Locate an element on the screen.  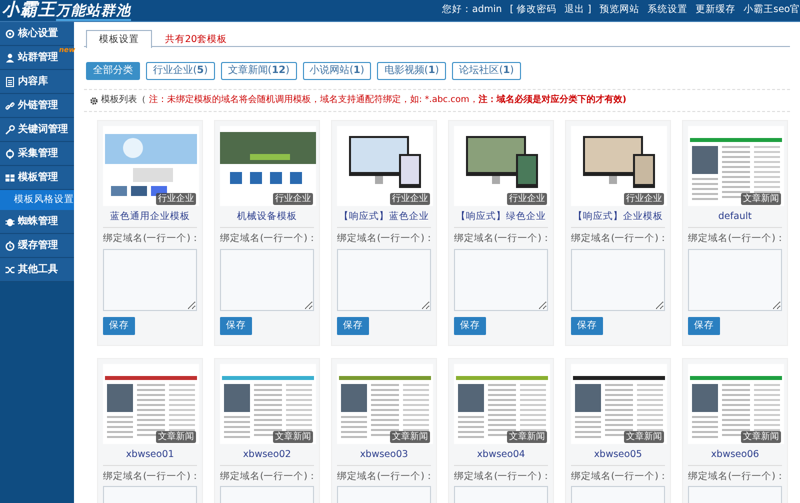
sidebar-label: 其他工具 is located at coordinates (38, 269).